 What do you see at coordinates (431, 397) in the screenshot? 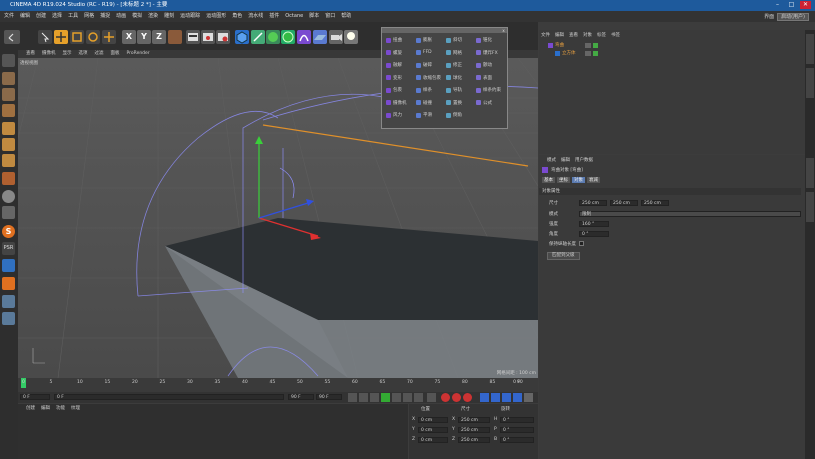
I see `loop-icon` at bounding box center [431, 397].